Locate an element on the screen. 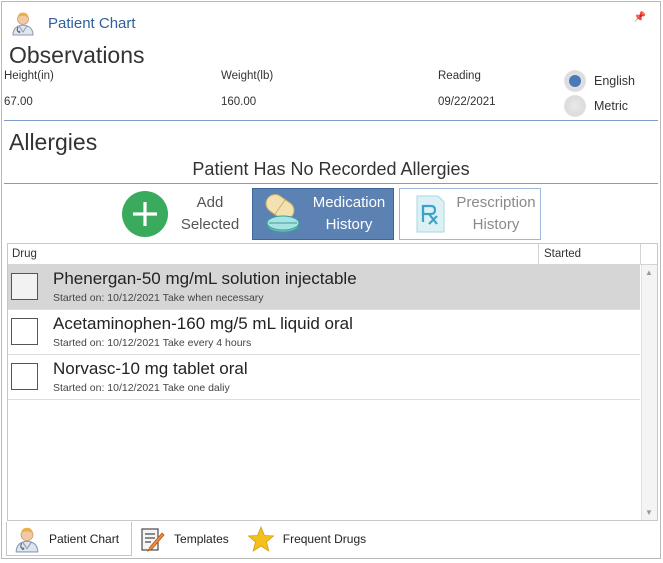 This screenshot has height=563, width=663. medication-history-button: Medication History is located at coordinates (323, 214).